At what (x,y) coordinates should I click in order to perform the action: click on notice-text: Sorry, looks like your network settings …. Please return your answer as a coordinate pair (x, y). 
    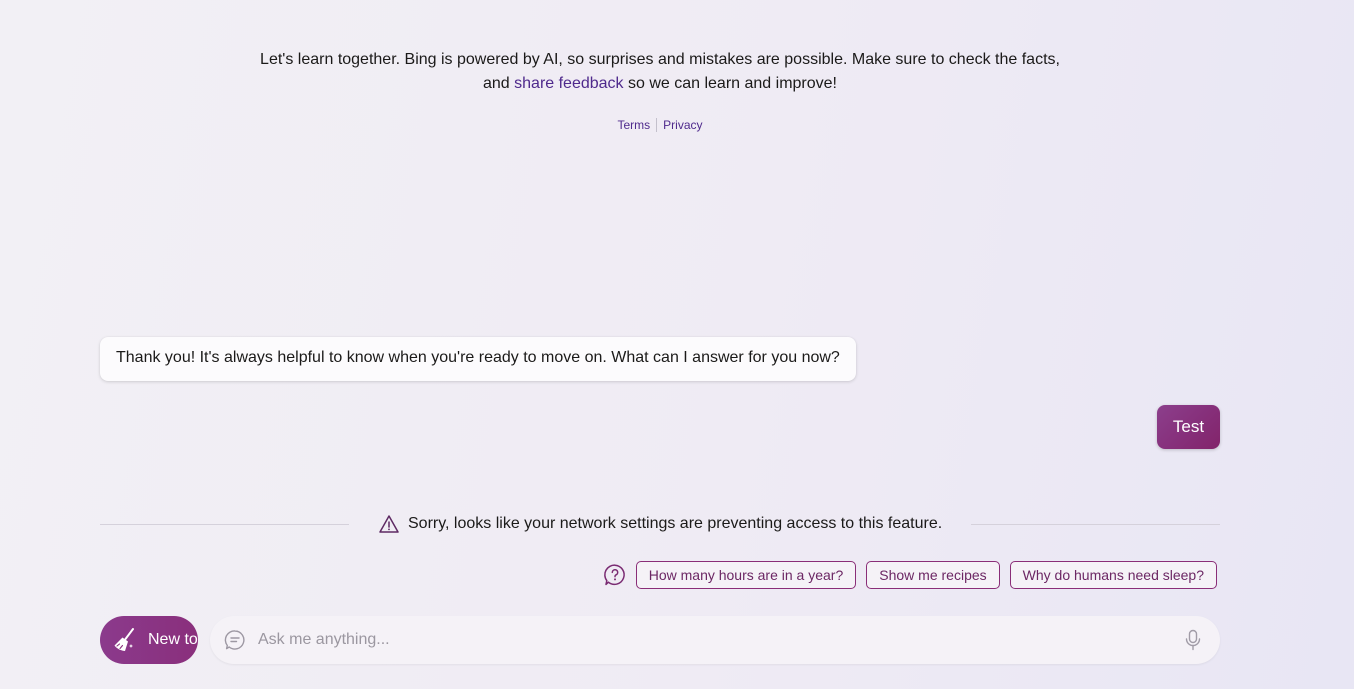
    Looking at the image, I should click on (675, 523).